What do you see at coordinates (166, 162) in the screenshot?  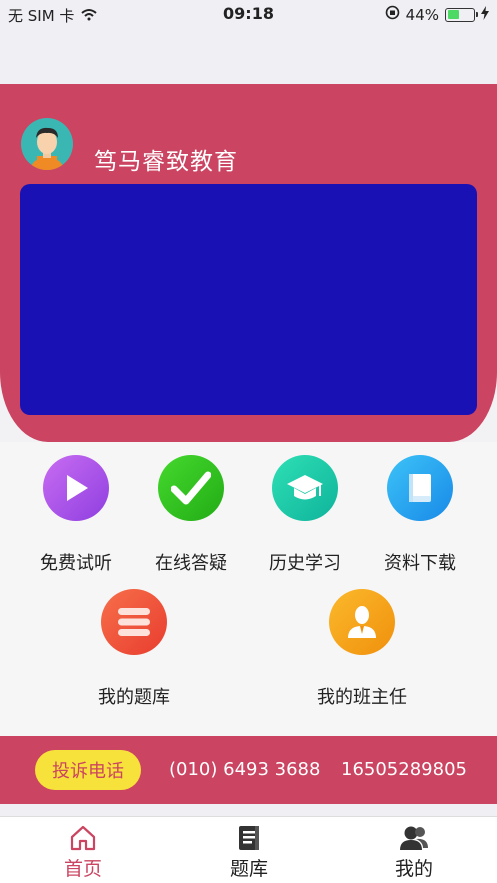 I see `brand-name: 笃马睿致教育` at bounding box center [166, 162].